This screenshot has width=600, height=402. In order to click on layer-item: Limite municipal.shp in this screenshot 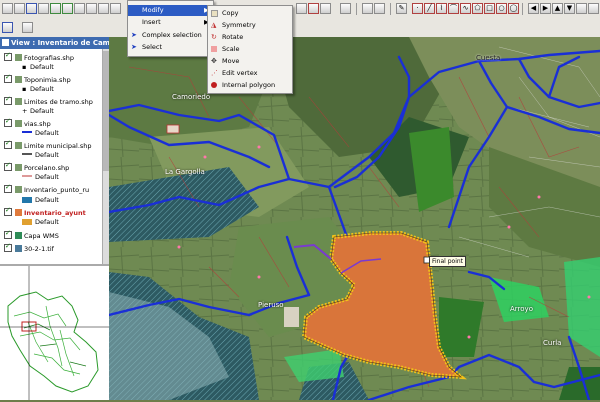, I will do `click(48, 144)`.